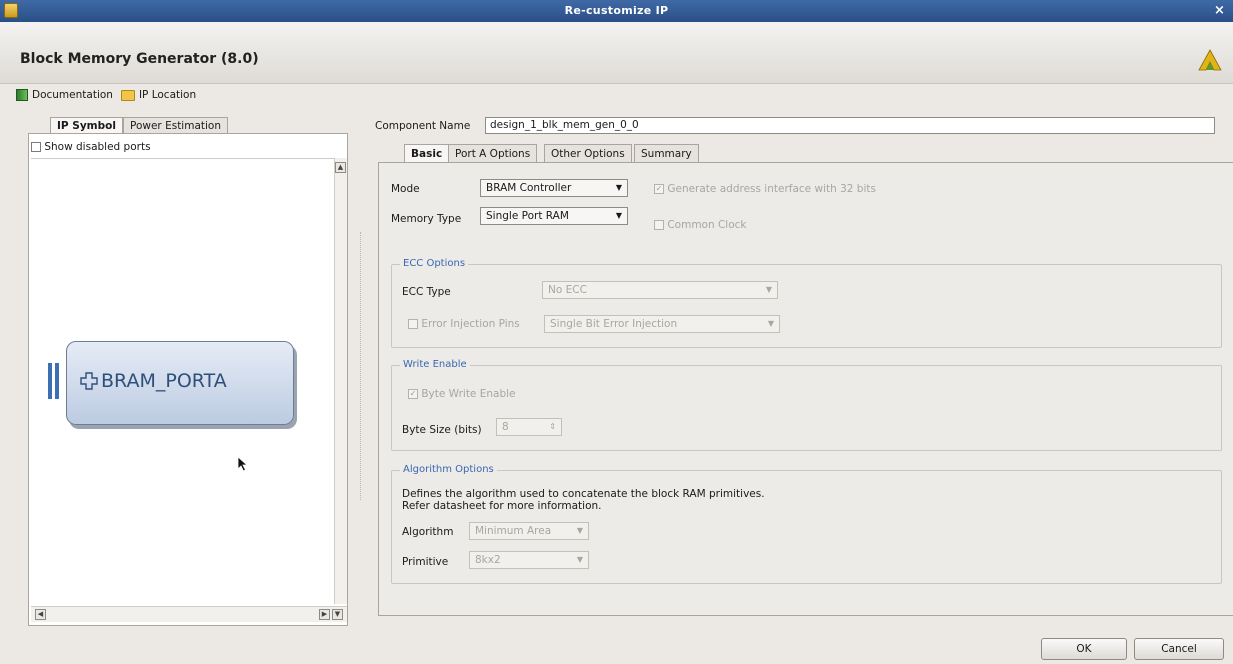 The width and height of the screenshot is (1233, 664). I want to click on byte-write-enable-label: Byte Write Enable, so click(468, 394).